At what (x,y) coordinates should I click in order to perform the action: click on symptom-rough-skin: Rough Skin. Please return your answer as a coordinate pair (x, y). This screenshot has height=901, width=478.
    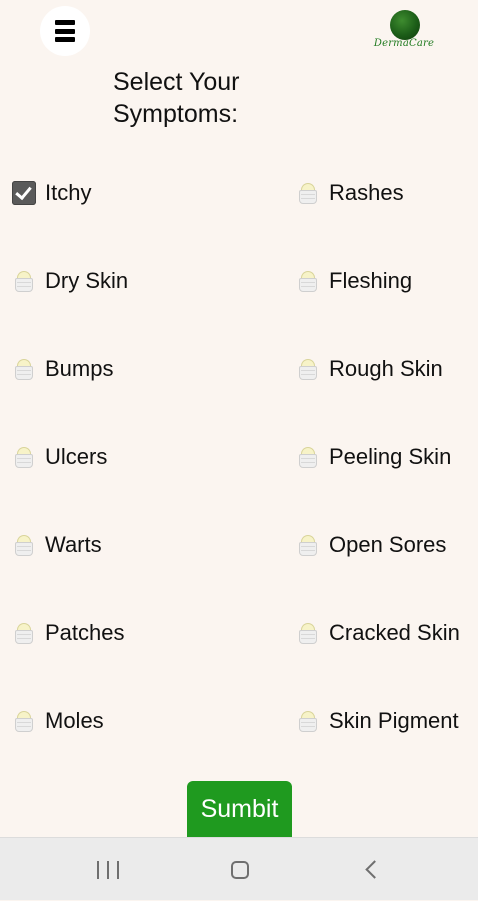
    Looking at the image, I should click on (369, 369).